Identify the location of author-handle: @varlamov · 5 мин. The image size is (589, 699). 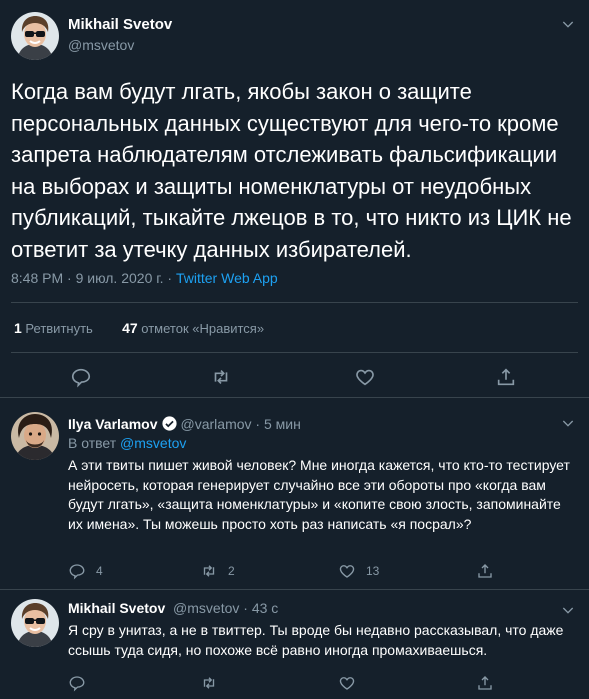
(241, 424).